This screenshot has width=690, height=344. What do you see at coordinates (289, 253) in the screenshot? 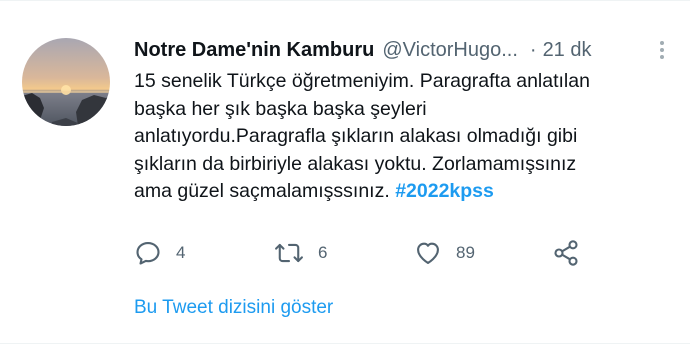
I see `retweet-icon` at bounding box center [289, 253].